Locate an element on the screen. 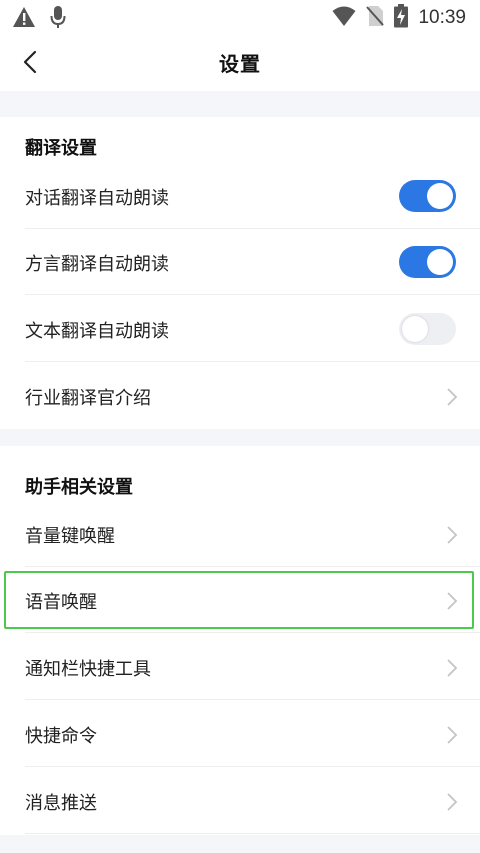 This screenshot has height=853, width=480. setting-quick-commands: 快捷命令 is located at coordinates (240, 734).